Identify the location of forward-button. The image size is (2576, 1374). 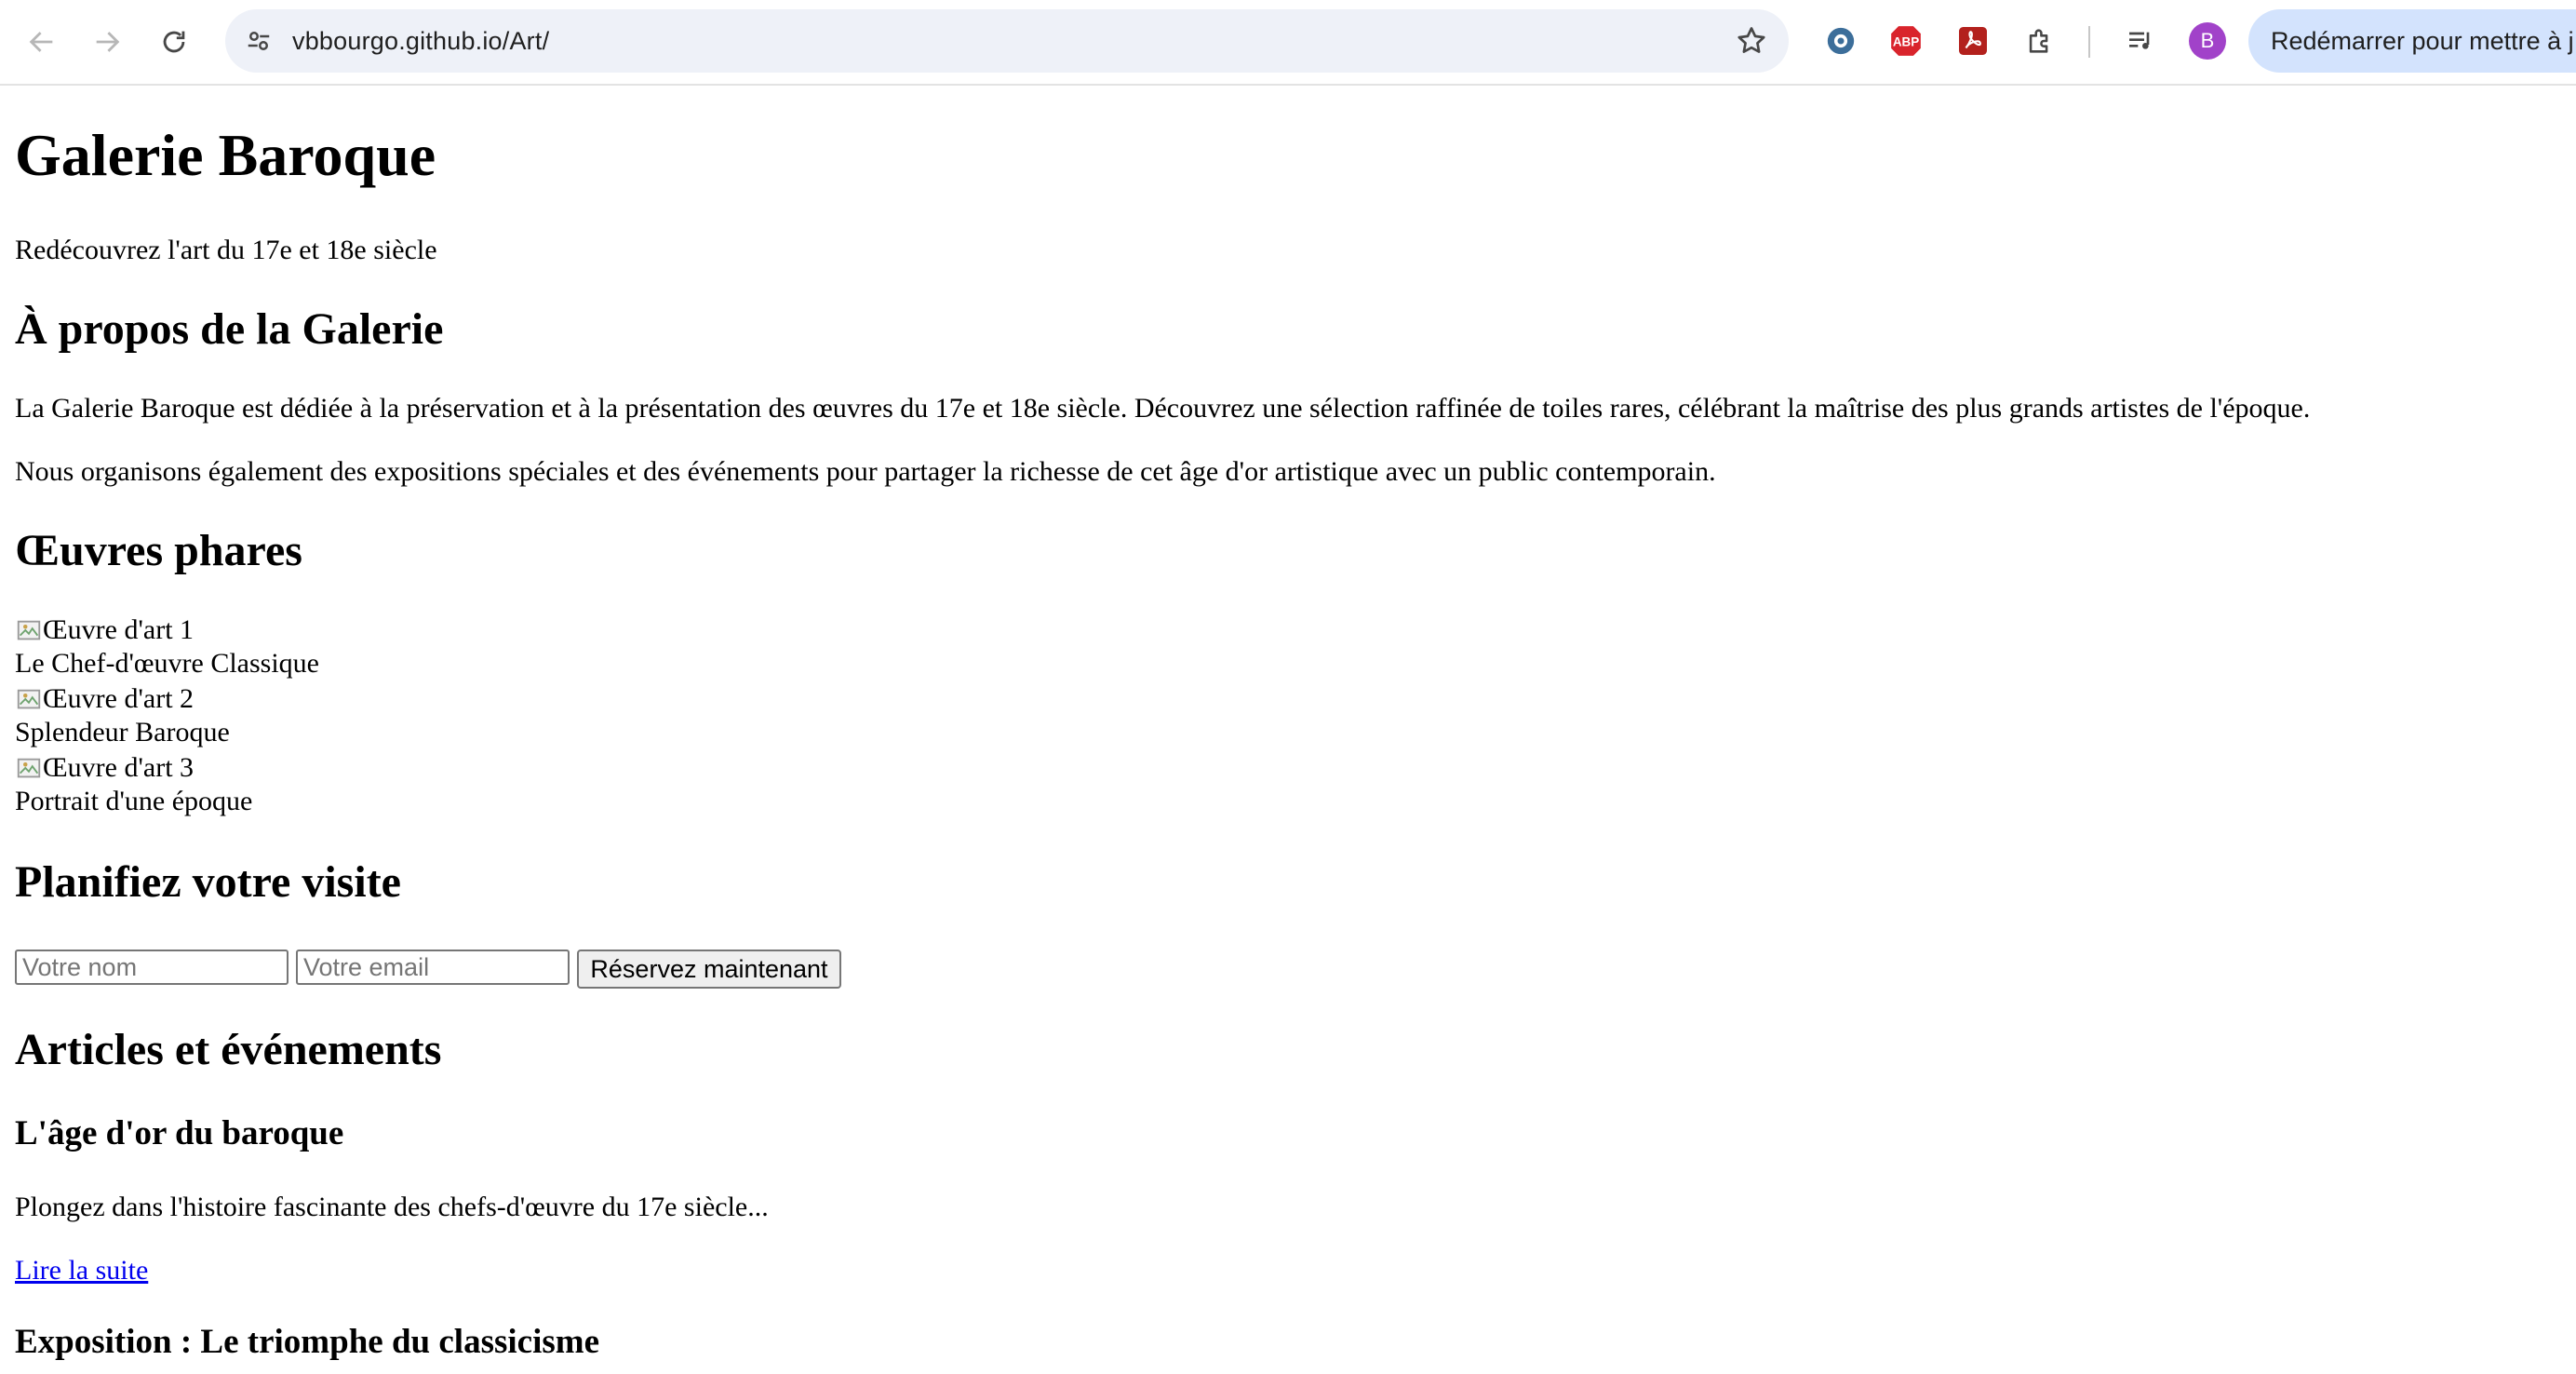
(107, 41).